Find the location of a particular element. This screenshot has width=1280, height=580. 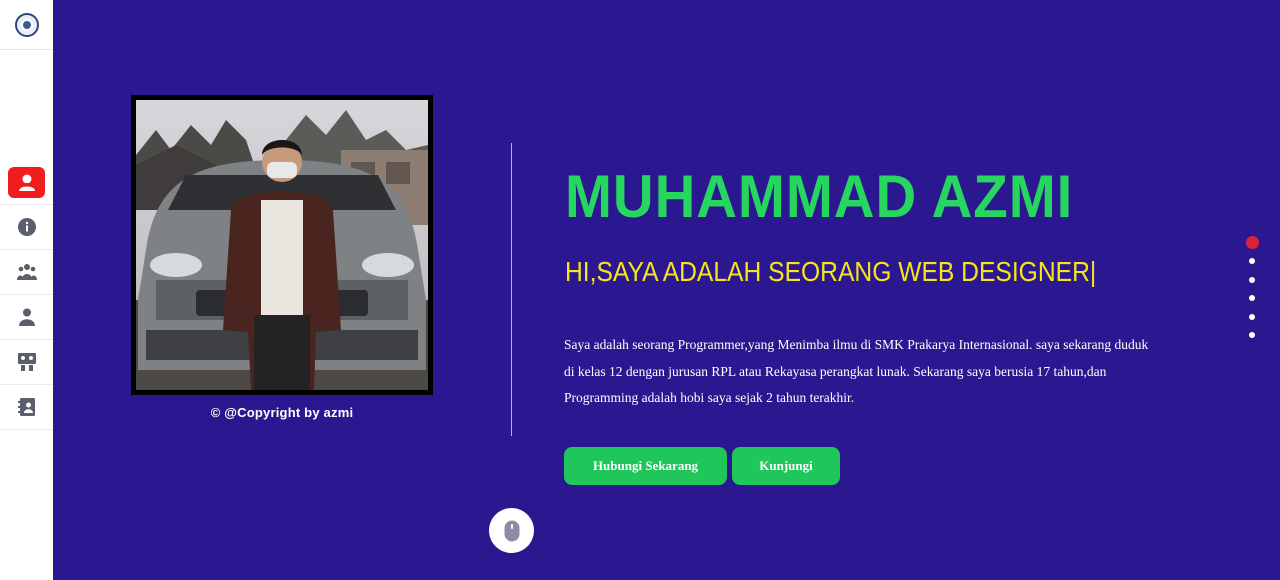

profile-photo-image is located at coordinates (282, 245).